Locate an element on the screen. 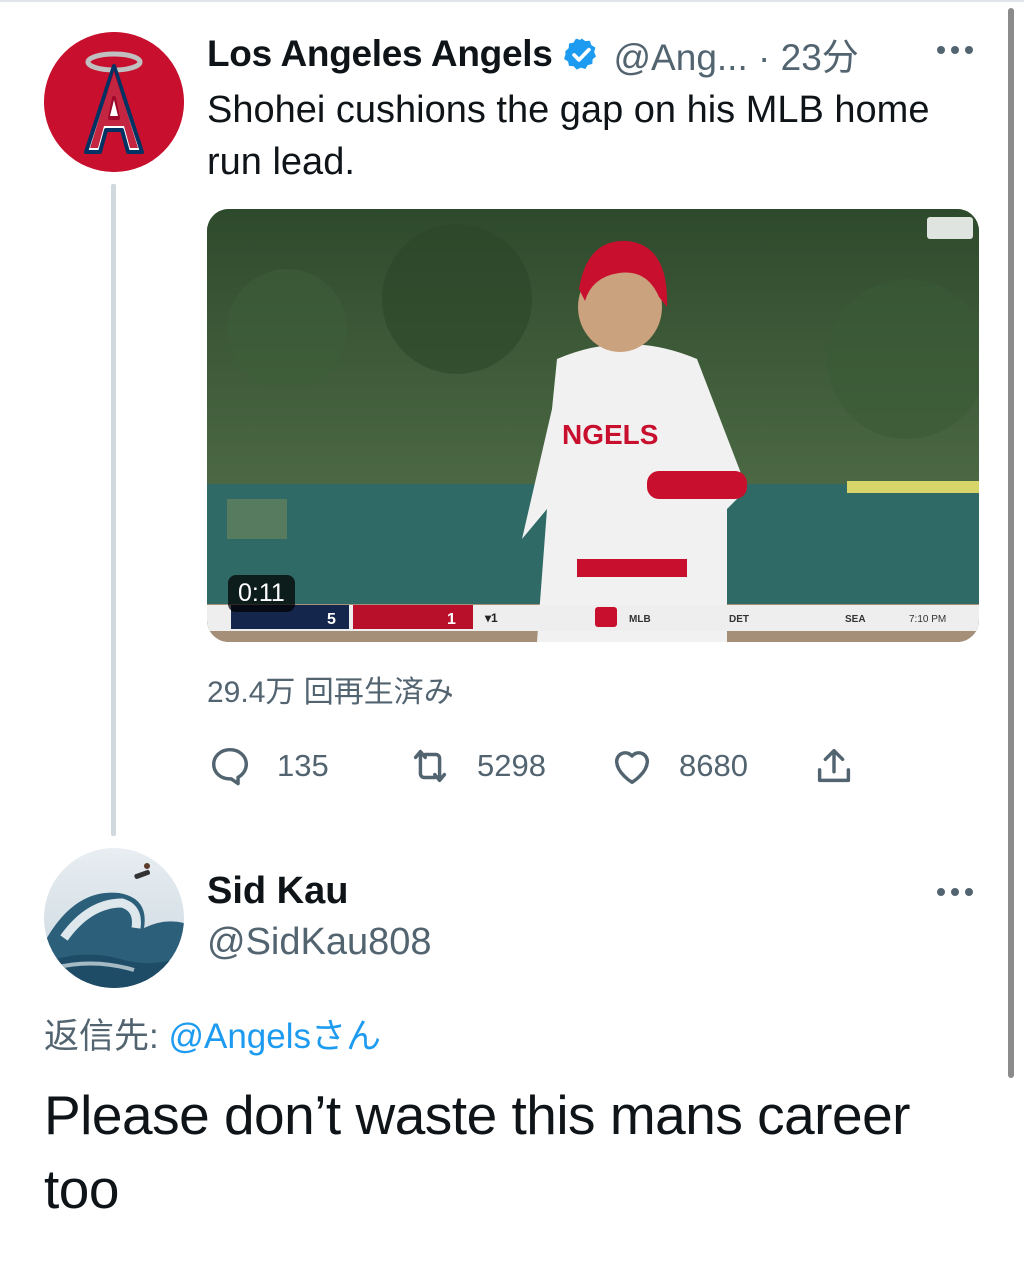  scoreboard-inning: ▾1 is located at coordinates (491, 618).